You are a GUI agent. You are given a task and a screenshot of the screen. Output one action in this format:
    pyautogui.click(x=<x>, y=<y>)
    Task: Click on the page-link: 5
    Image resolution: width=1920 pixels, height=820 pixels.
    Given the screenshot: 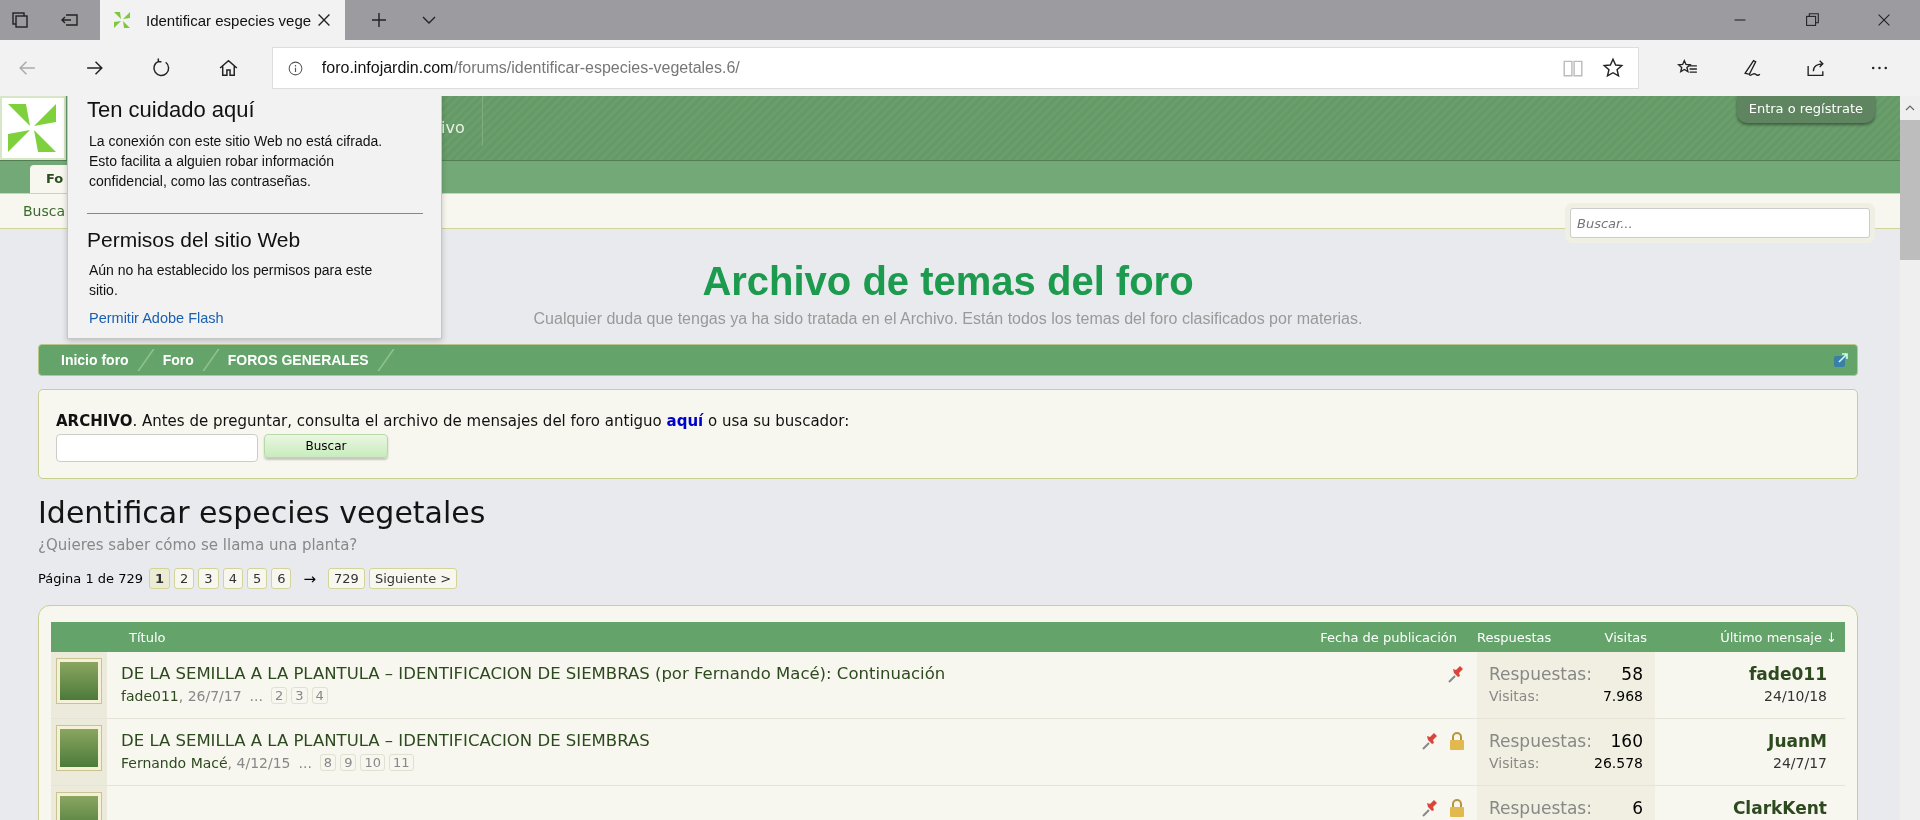 What is the action you would take?
    pyautogui.click(x=257, y=578)
    